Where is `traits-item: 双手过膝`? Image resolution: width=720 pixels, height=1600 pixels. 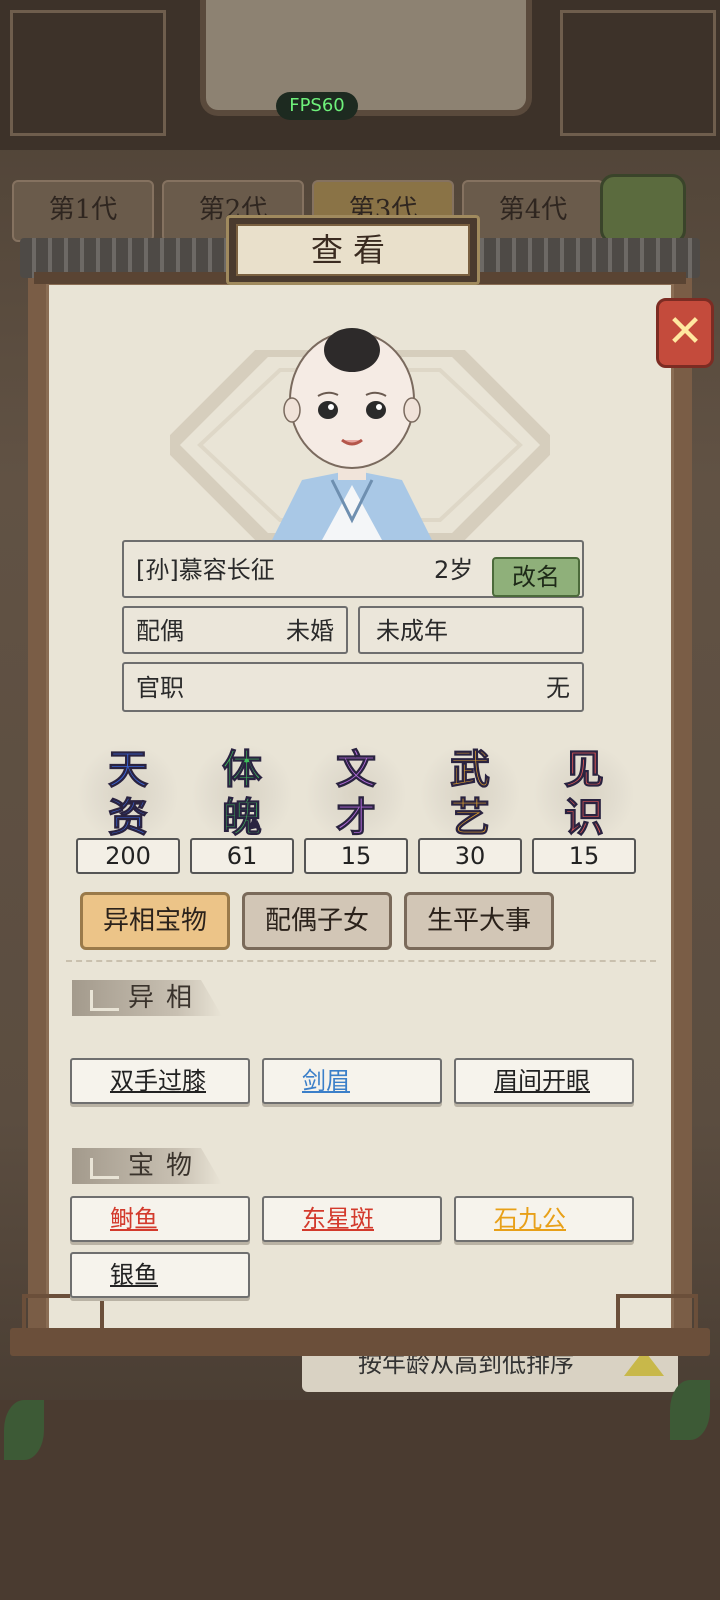
traits-item: 双手过膝 is located at coordinates (160, 1081).